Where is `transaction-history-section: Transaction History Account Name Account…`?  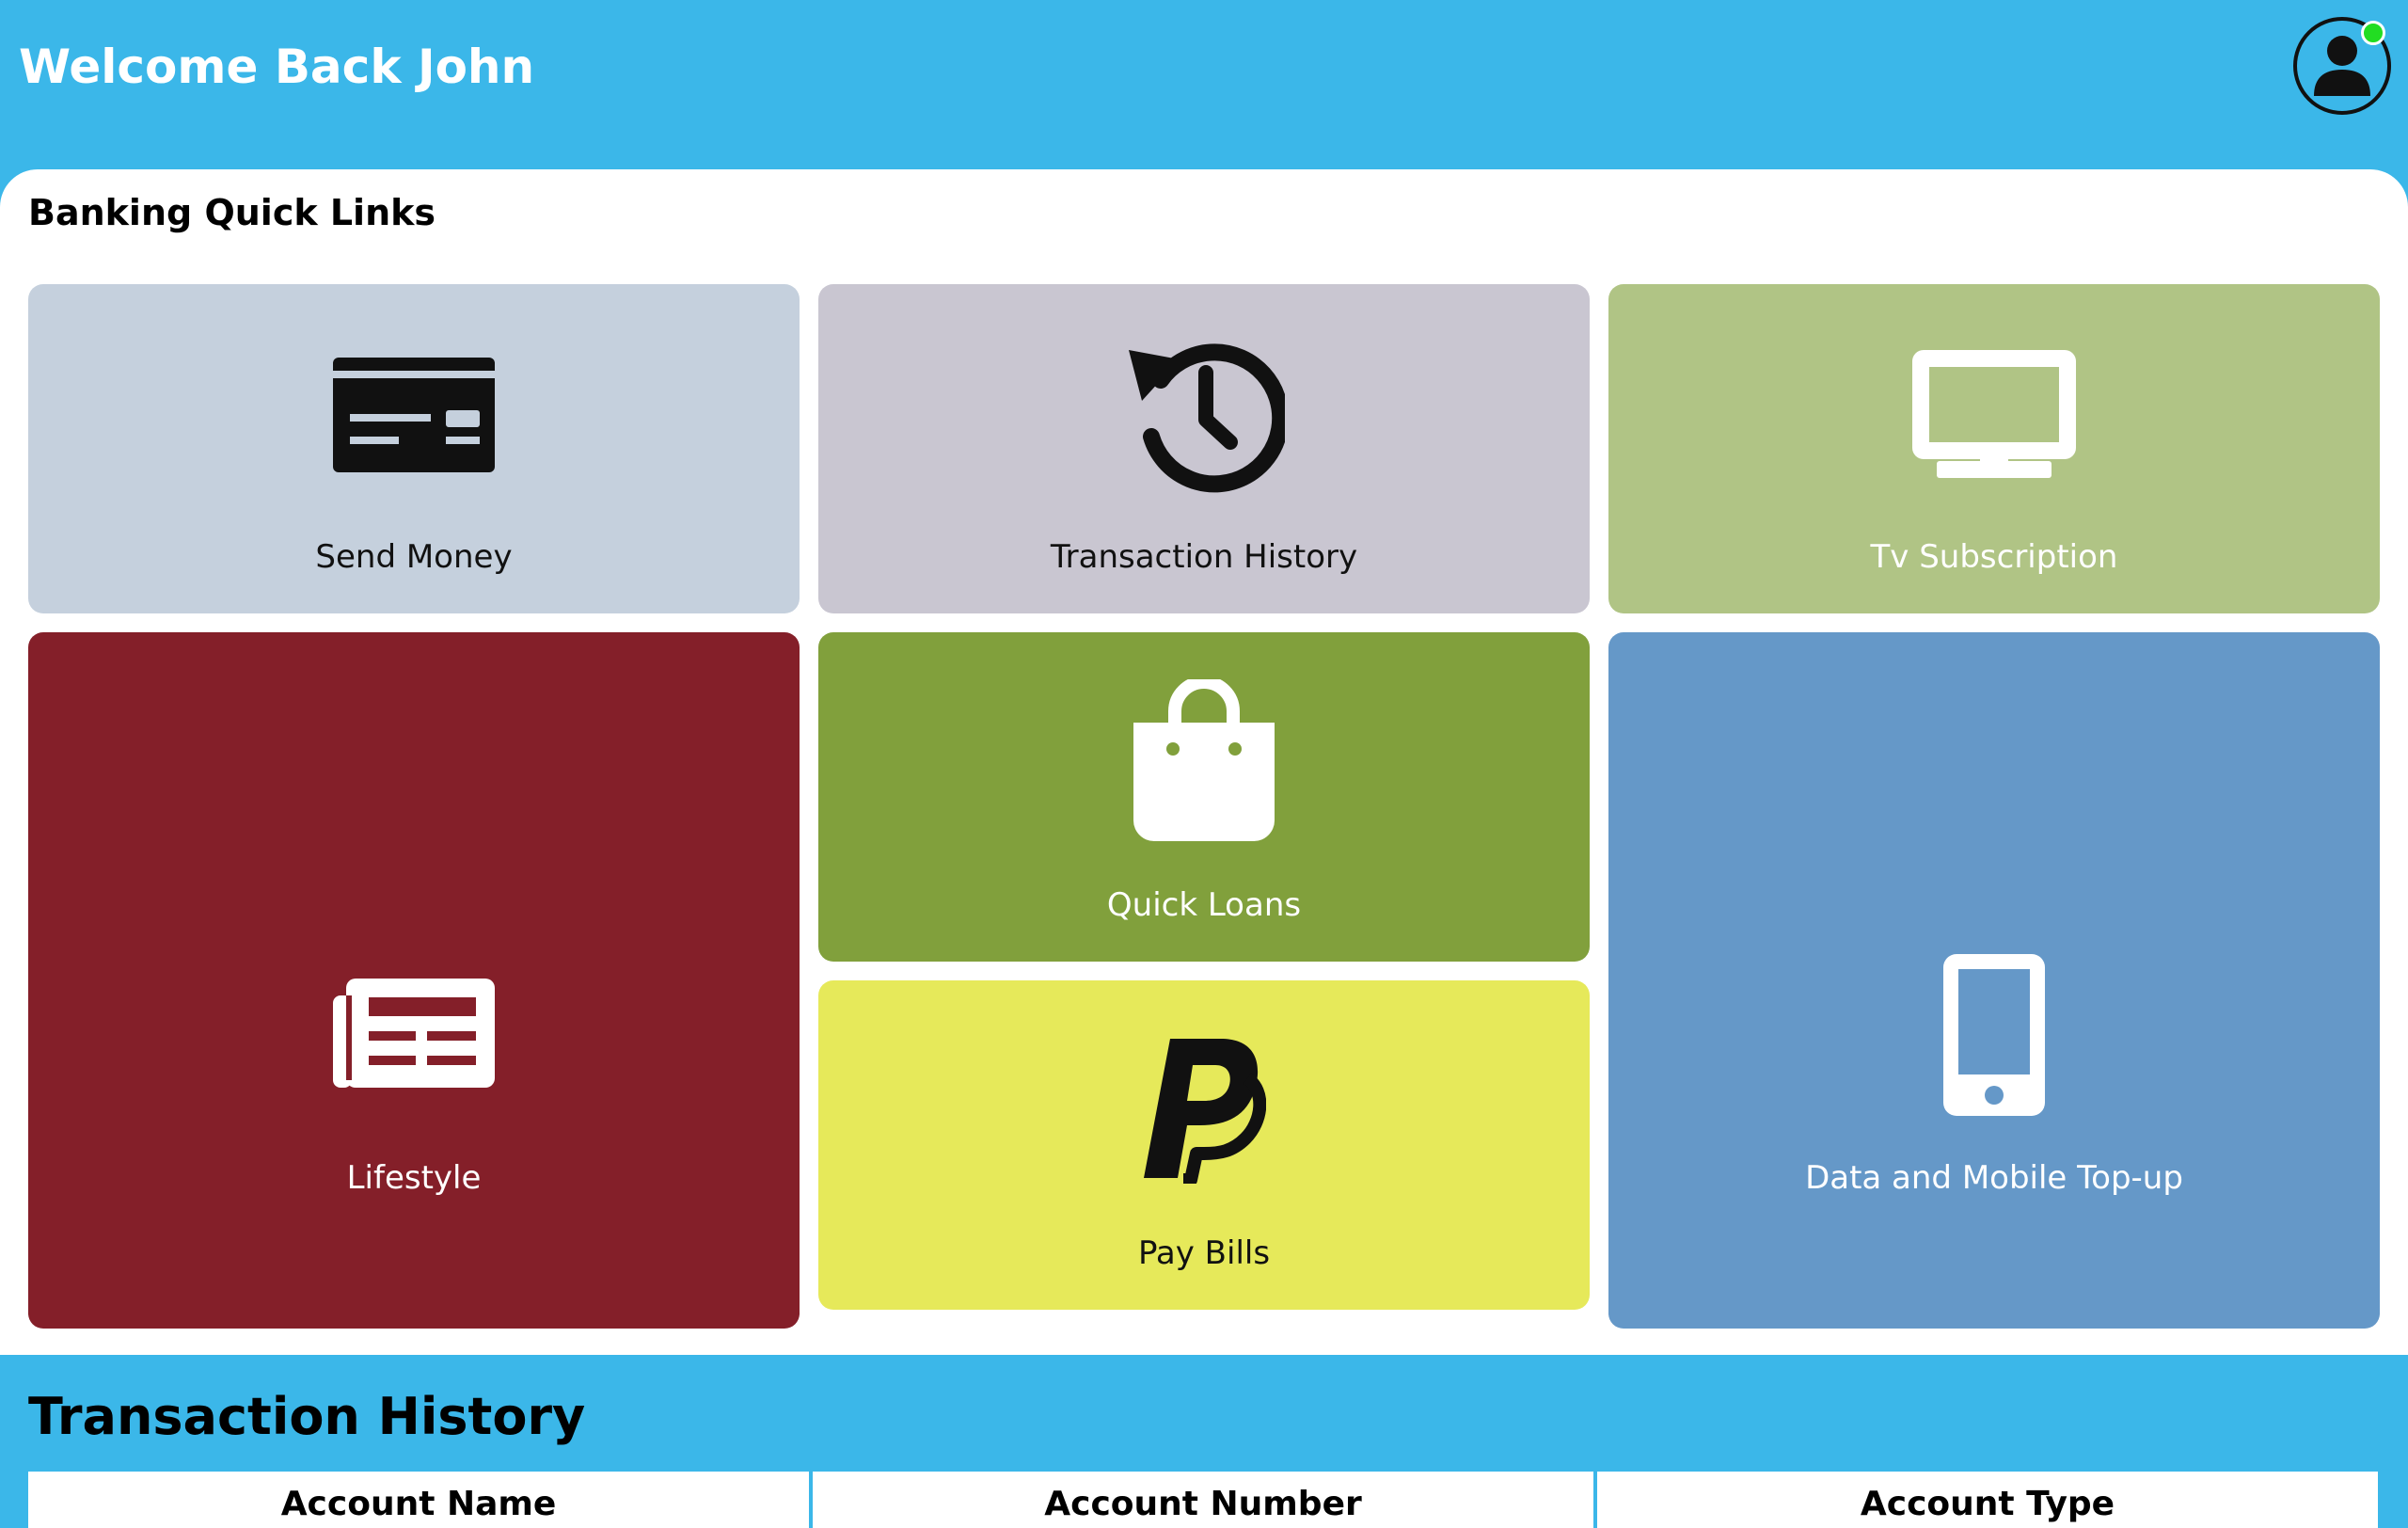
transaction-history-section: Transaction History Account Name Account… is located at coordinates (1204, 1441).